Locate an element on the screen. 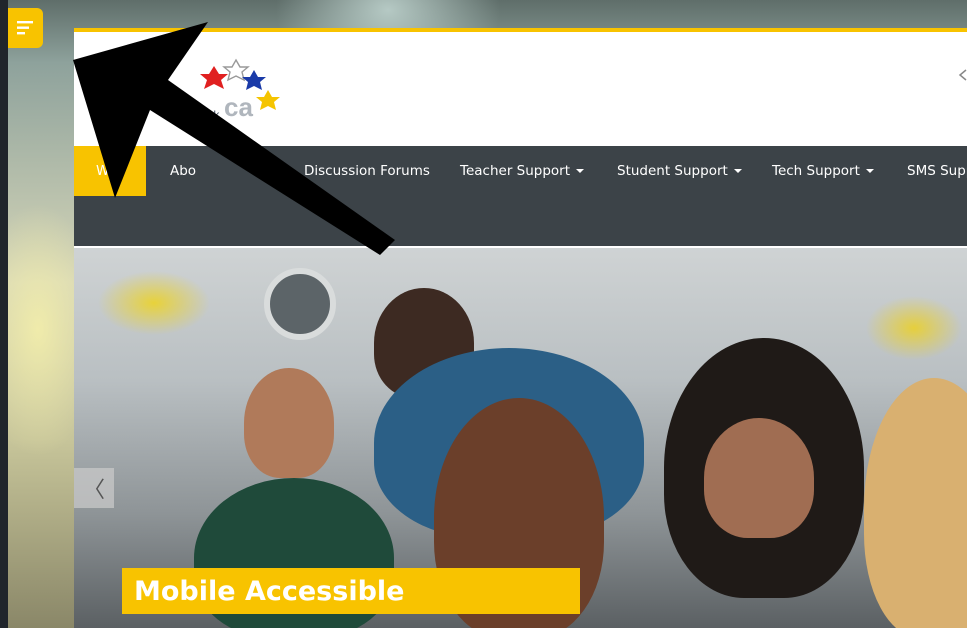 Image resolution: width=967 pixels, height=628 pixels. hero-caption: Mobile Accessible is located at coordinates (351, 591).